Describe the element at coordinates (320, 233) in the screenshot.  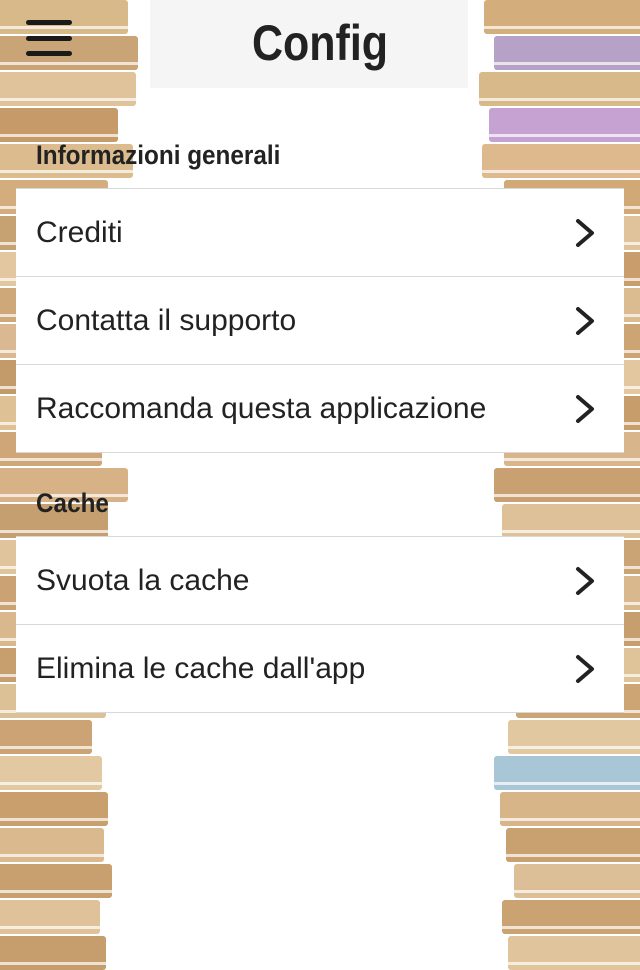
I see `row-credits: Crediti` at that location.